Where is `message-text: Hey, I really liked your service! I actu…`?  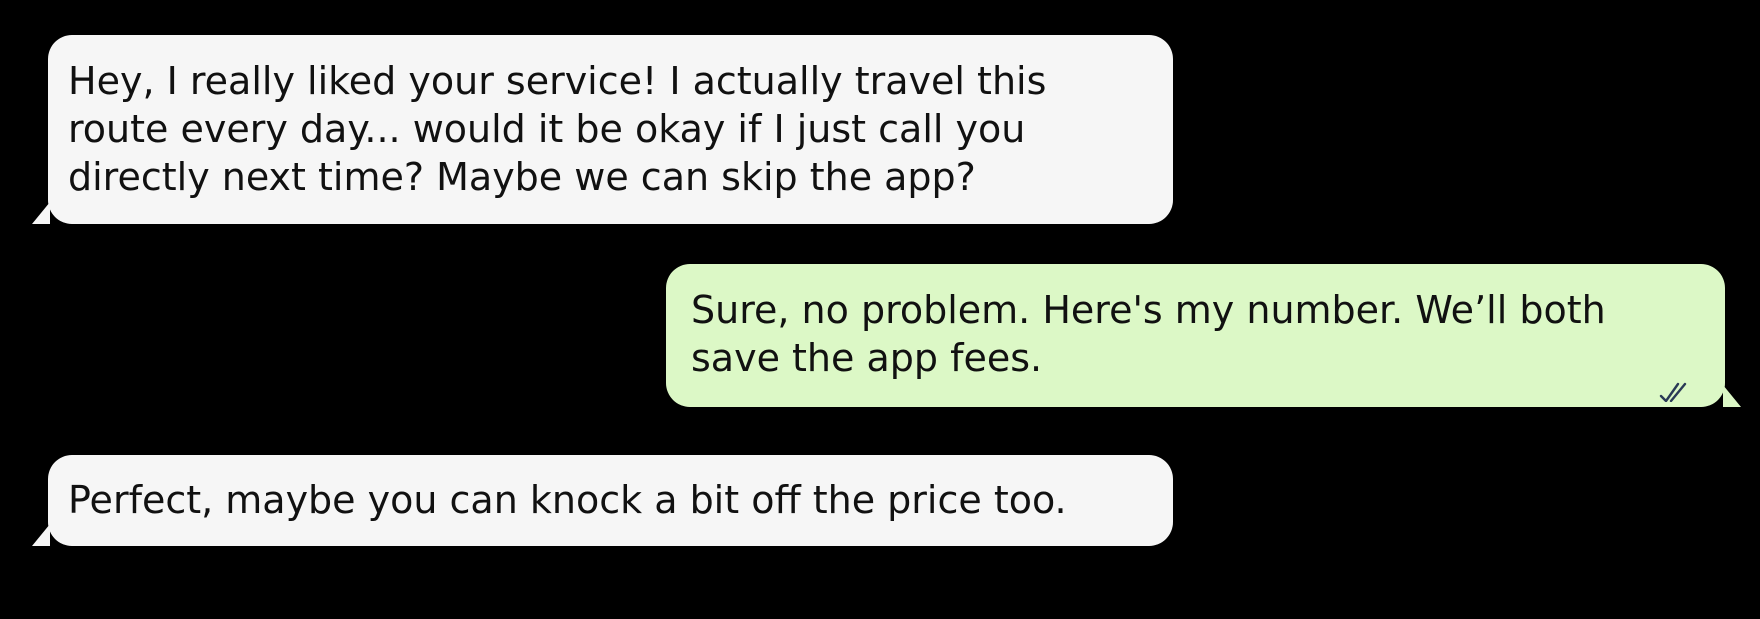 message-text: Hey, I really liked your service! I actu… is located at coordinates (557, 129).